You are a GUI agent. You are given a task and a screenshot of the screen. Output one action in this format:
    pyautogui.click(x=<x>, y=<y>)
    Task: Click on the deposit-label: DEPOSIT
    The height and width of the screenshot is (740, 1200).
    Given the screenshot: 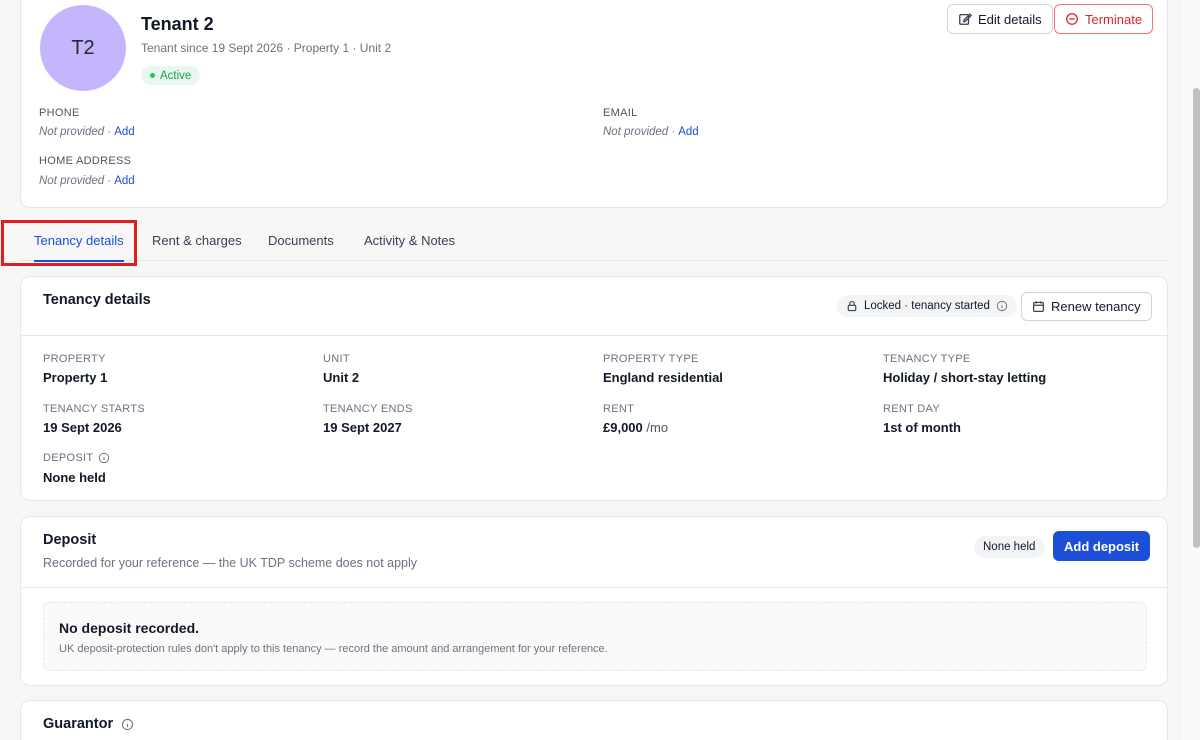 What is the action you would take?
    pyautogui.click(x=76, y=458)
    